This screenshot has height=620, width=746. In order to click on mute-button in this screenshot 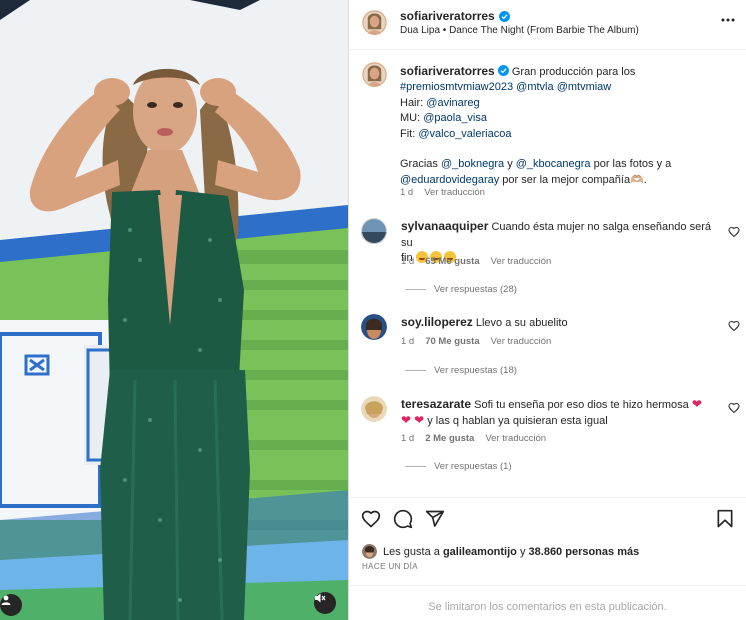, I will do `click(325, 603)`.